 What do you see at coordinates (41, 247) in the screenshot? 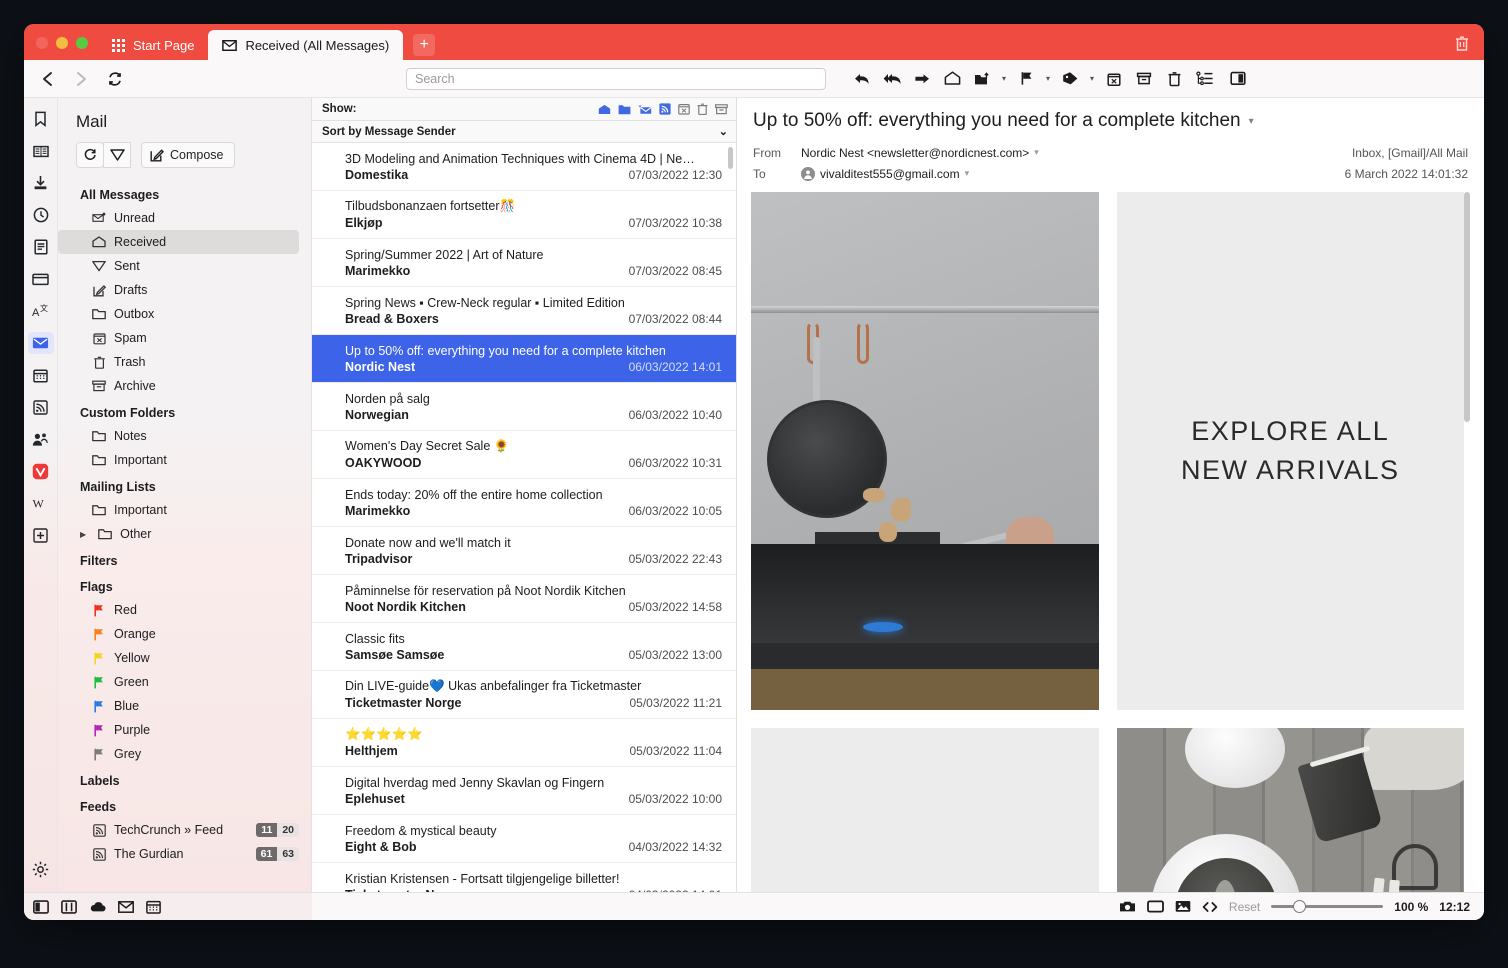
I see `notes-icon` at bounding box center [41, 247].